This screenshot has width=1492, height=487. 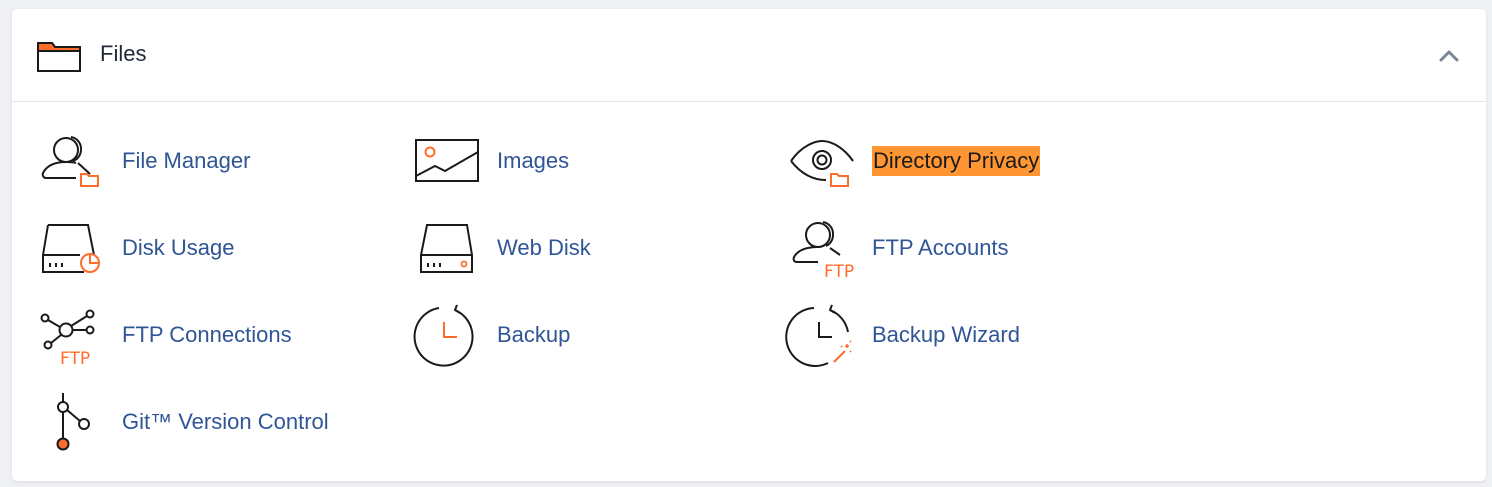 What do you see at coordinates (534, 334) in the screenshot?
I see `backup-label: Backup` at bounding box center [534, 334].